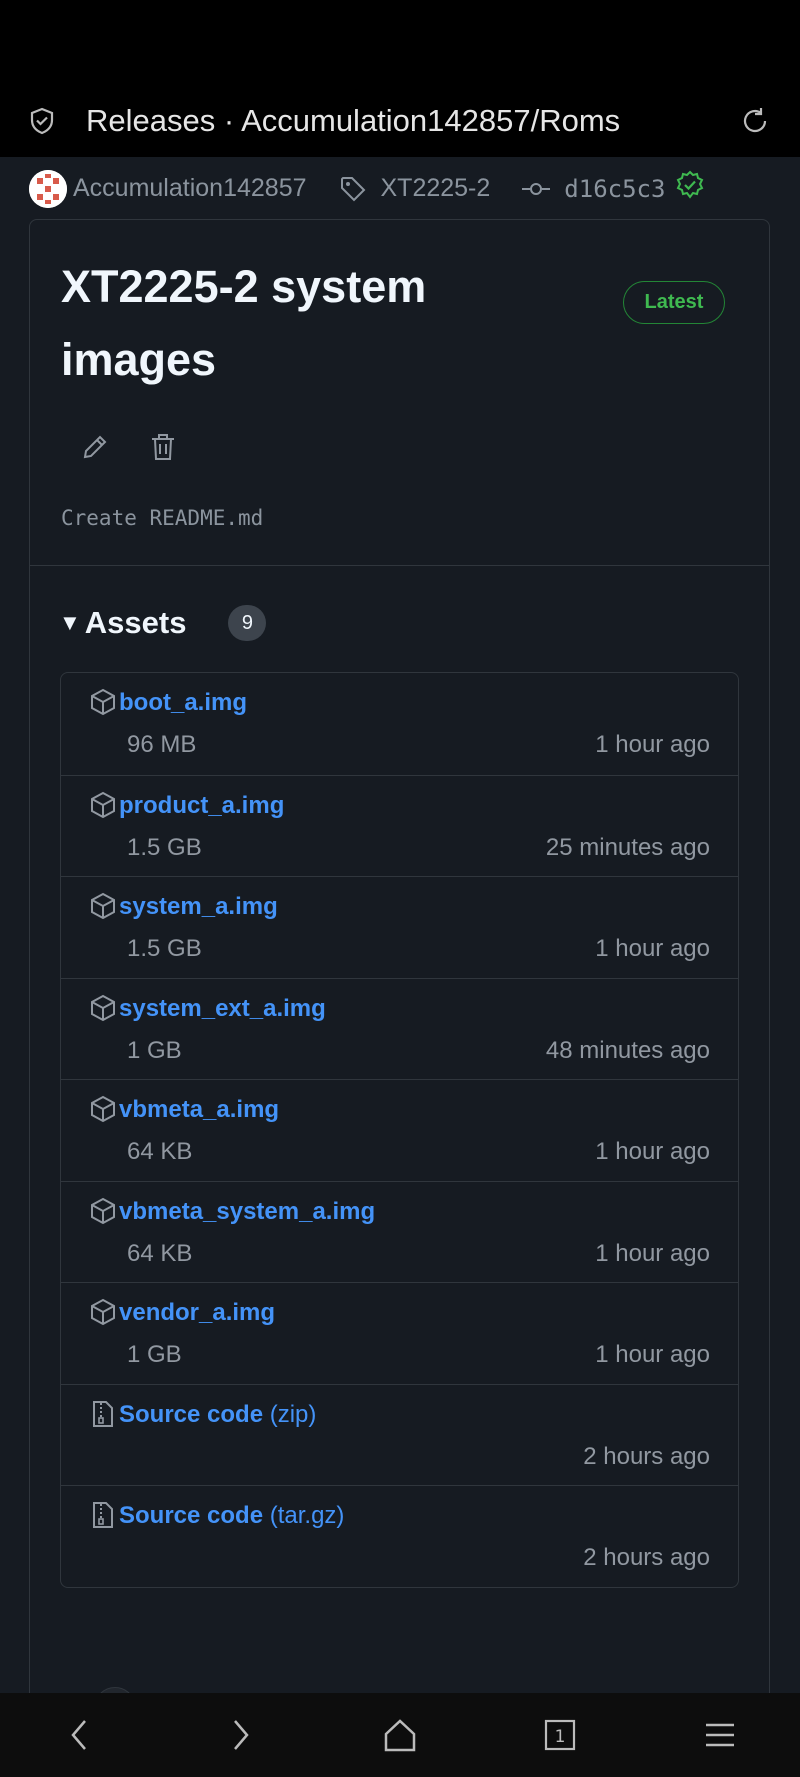 This screenshot has width=800, height=1777. Describe the element at coordinates (399, 1028) in the screenshot. I see `asset-row: system_ext_a.img 1 GB 48 minutes ago` at that location.